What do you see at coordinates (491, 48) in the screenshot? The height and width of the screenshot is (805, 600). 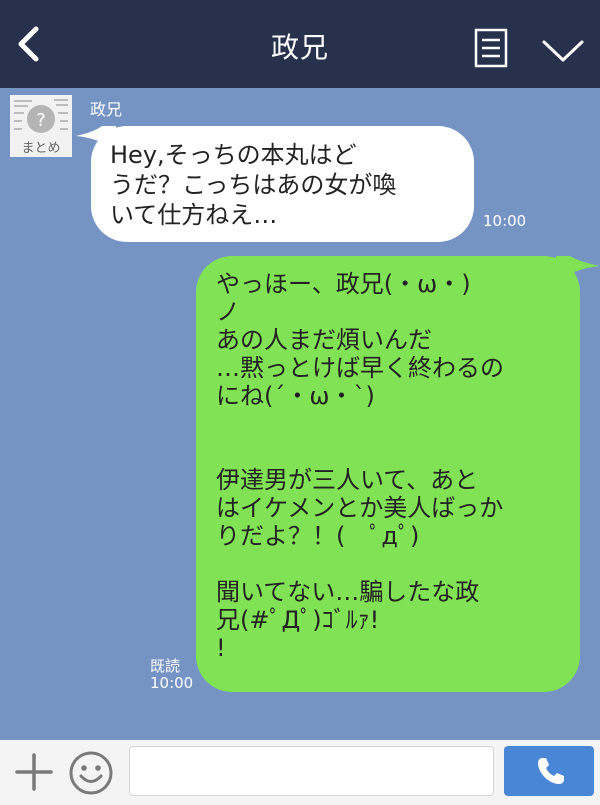 I see `note-icon` at bounding box center [491, 48].